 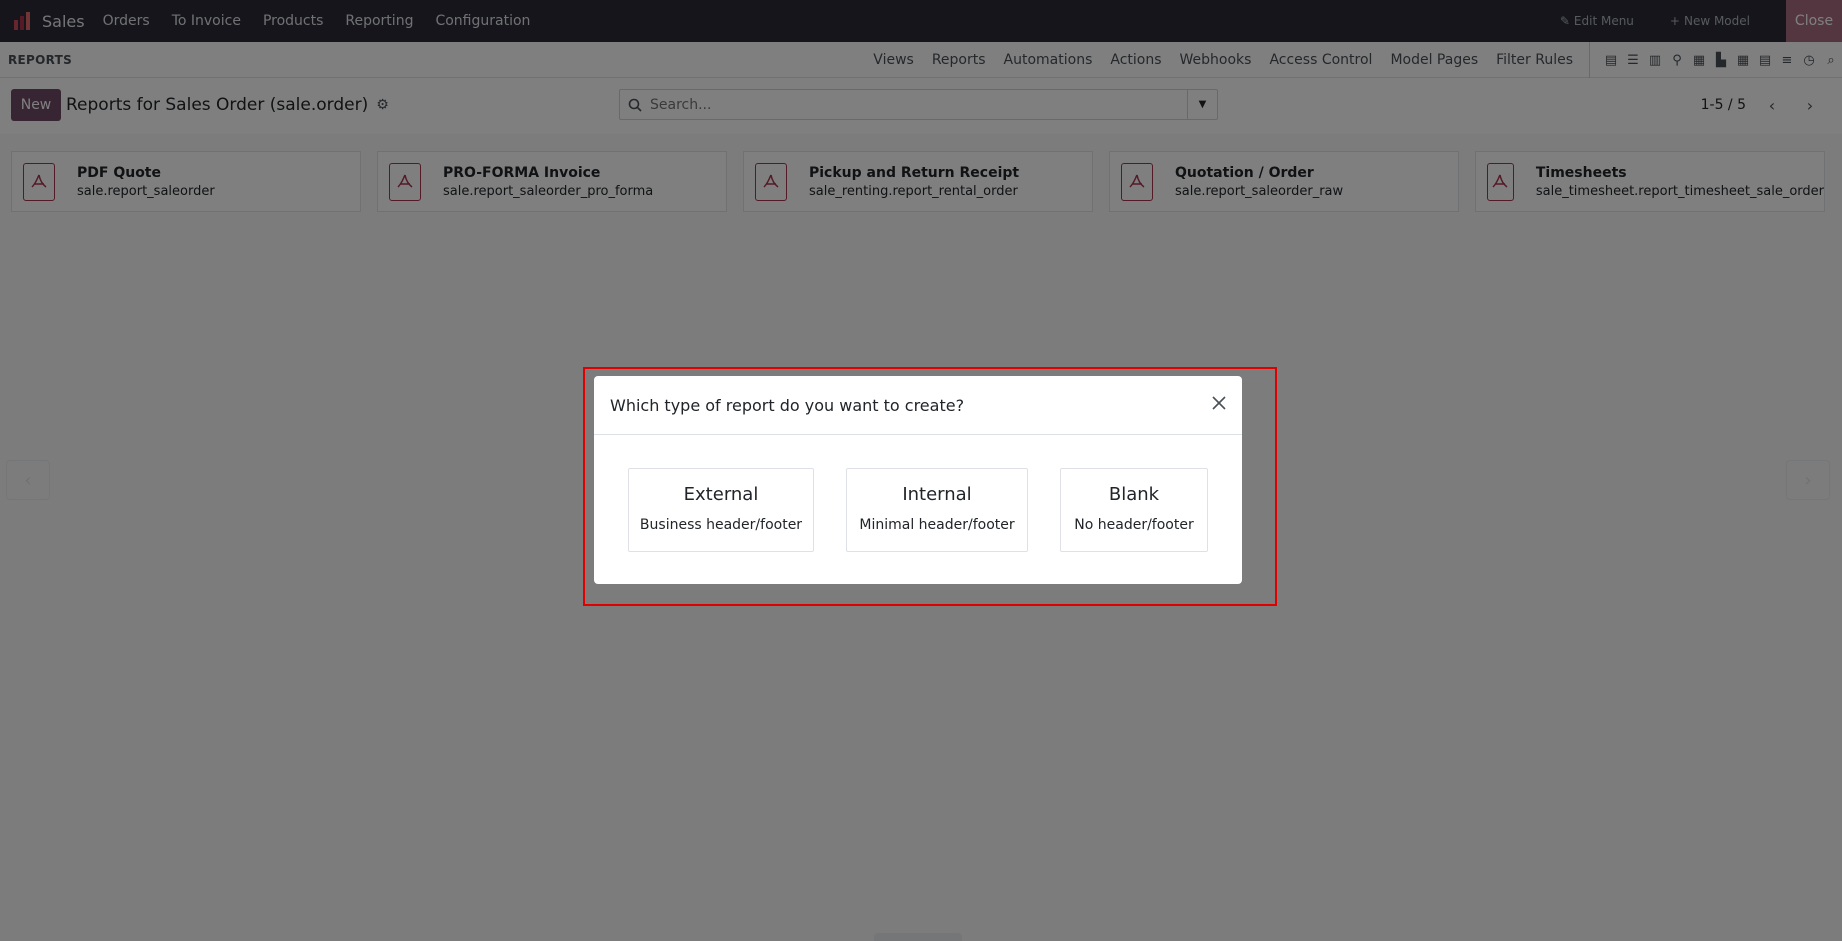 What do you see at coordinates (937, 510) in the screenshot?
I see `internal-report-option: Internal Minimal header/footer` at bounding box center [937, 510].